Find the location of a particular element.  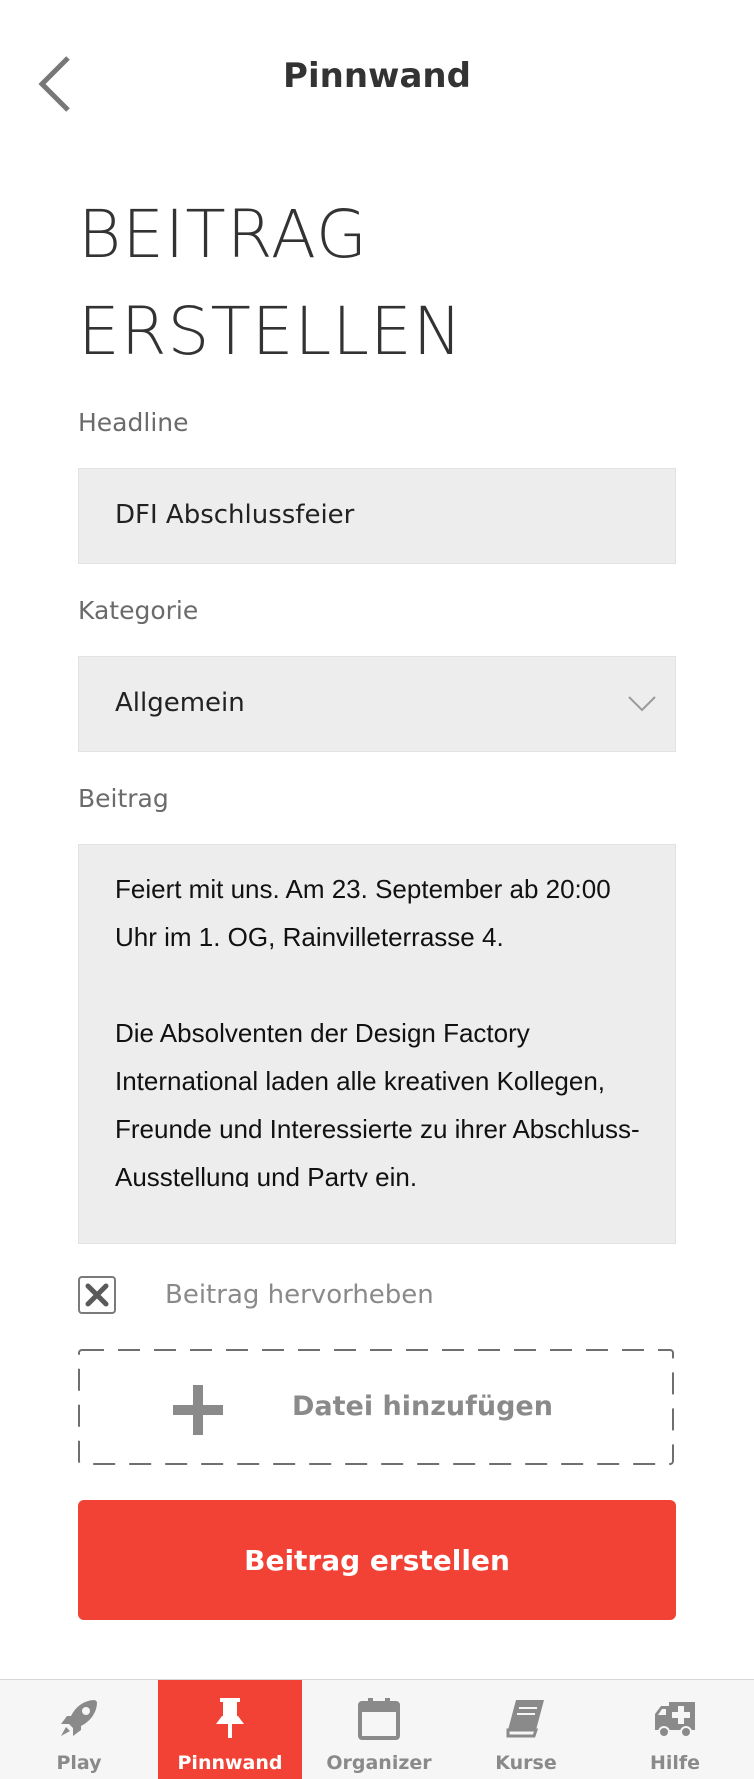

category-value: Allgemein is located at coordinates (180, 703).